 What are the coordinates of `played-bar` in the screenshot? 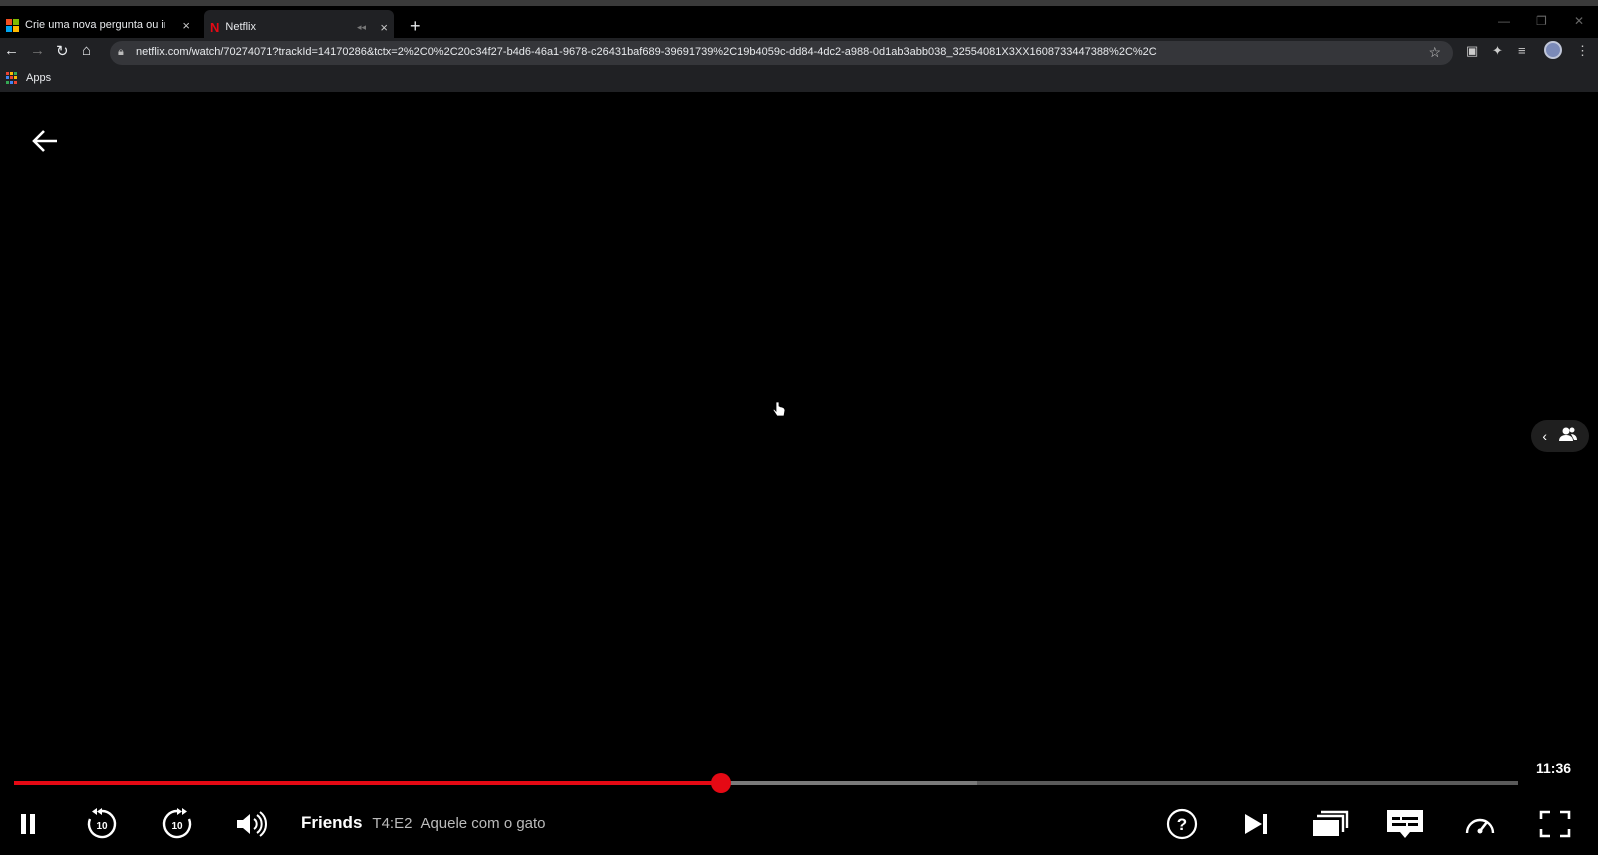 It's located at (367, 783).